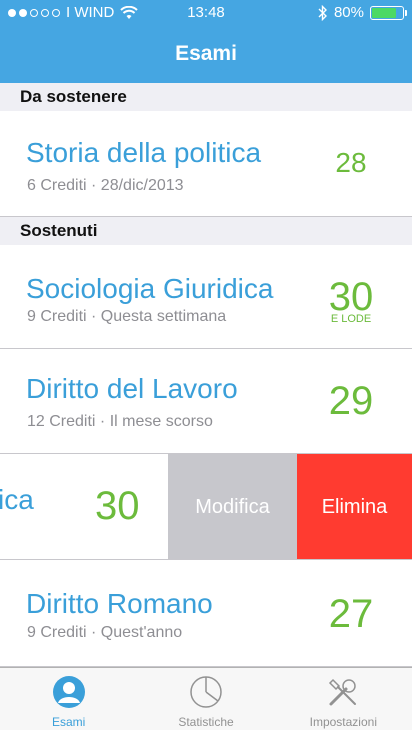 The height and width of the screenshot is (730, 412). I want to click on tab-label: Esami, so click(68, 722).